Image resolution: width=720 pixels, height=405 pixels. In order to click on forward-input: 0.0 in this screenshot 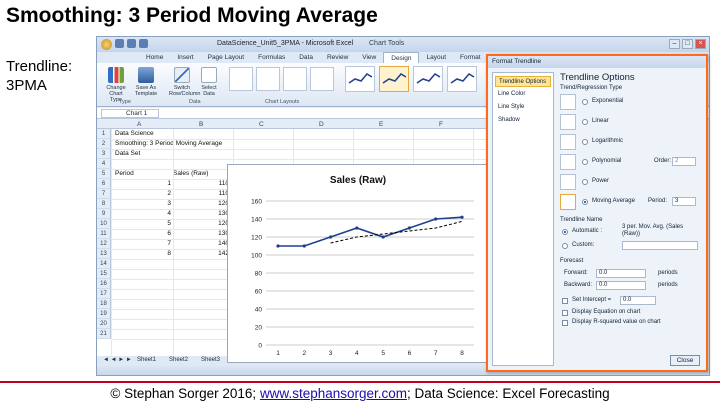, I will do `click(621, 273)`.